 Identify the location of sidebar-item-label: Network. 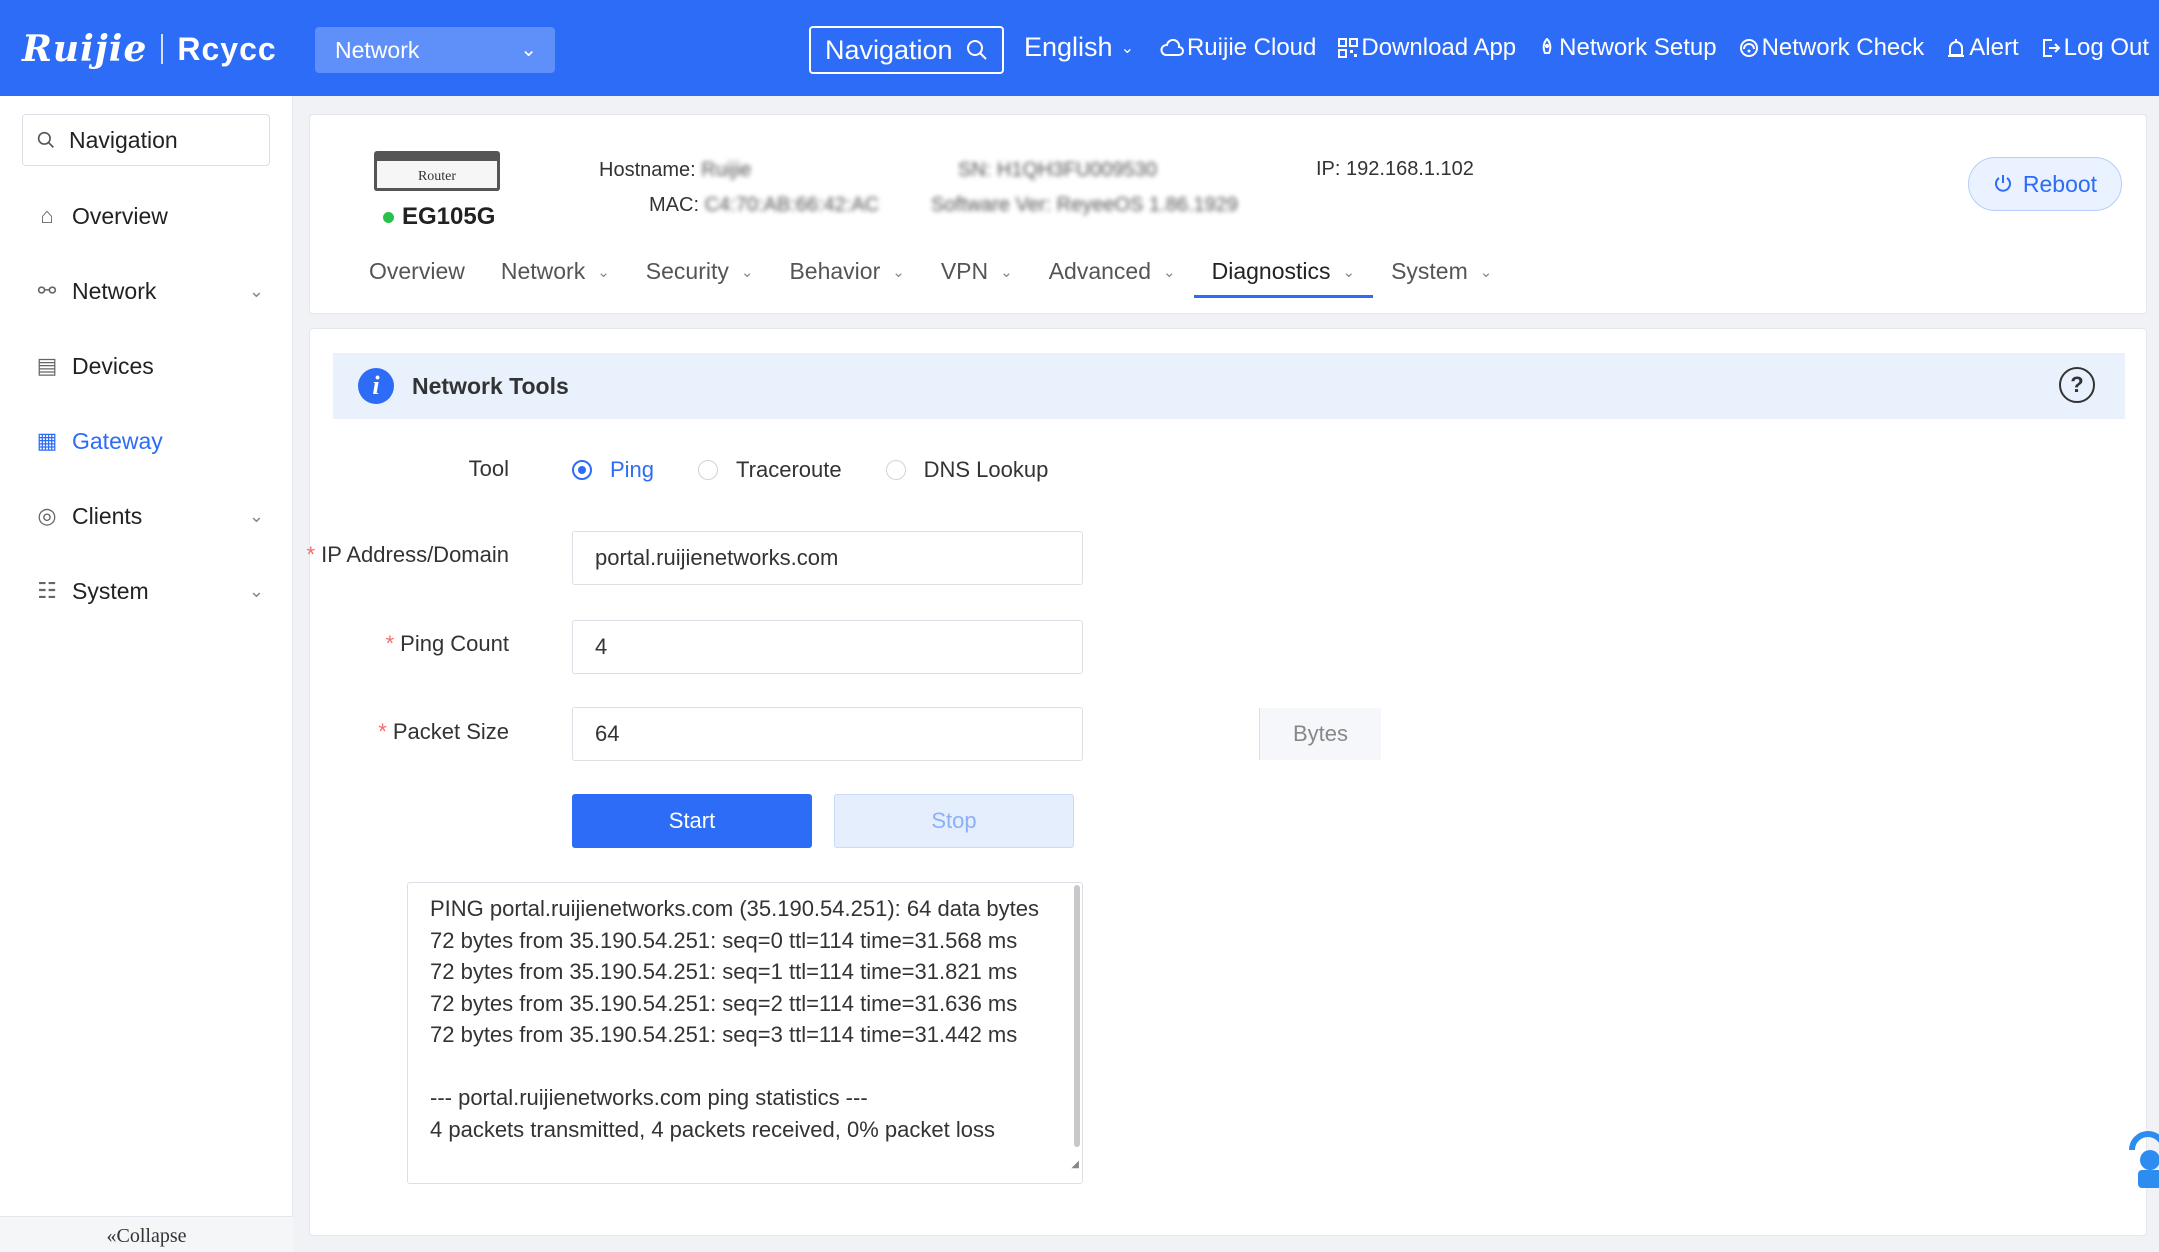
(114, 290).